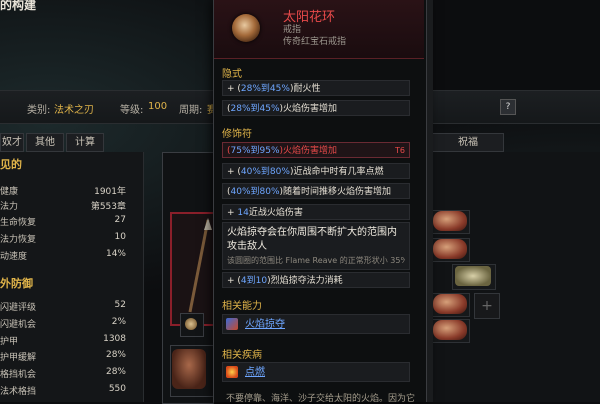 This screenshot has width=600, height=404. Describe the element at coordinates (312, 239) in the screenshot. I see `unique-effect-text: 火焰掠夺会在你周围不断扩大的范围内攻击敌人` at that location.